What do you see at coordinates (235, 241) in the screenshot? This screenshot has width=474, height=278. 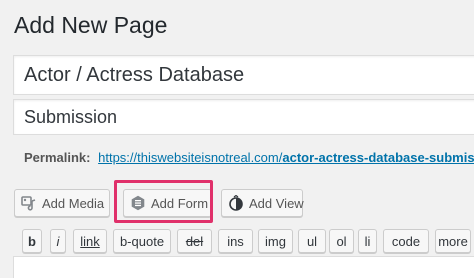 I see `qt-ins-button: ins` at bounding box center [235, 241].